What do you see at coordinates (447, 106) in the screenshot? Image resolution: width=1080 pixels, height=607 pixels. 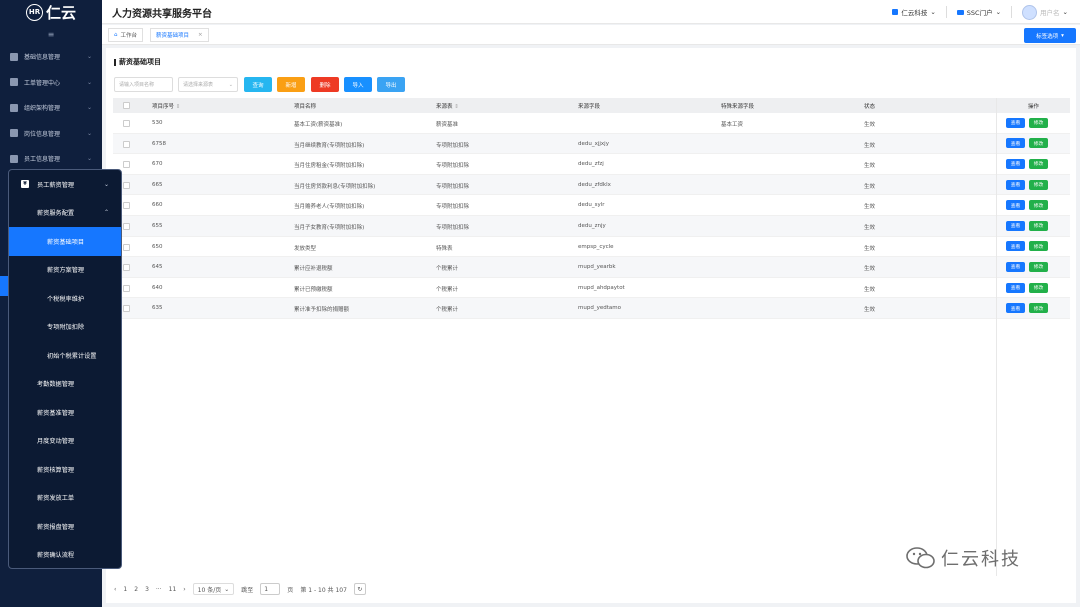 I see `col-header-source: 来源表 ⇕` at bounding box center [447, 106].